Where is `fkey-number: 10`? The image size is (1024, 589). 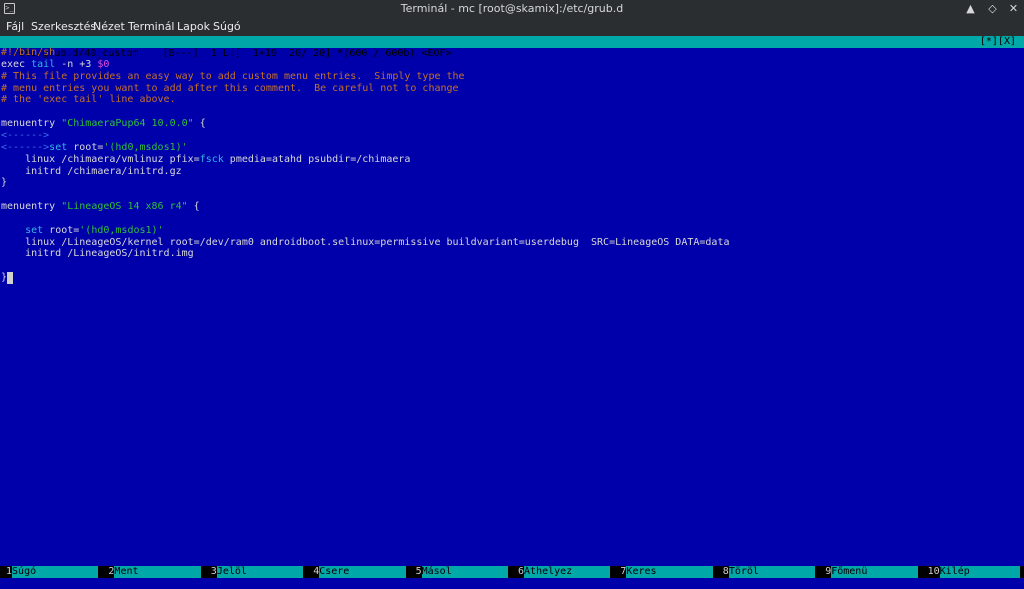
fkey-number: 10 is located at coordinates (930, 571).